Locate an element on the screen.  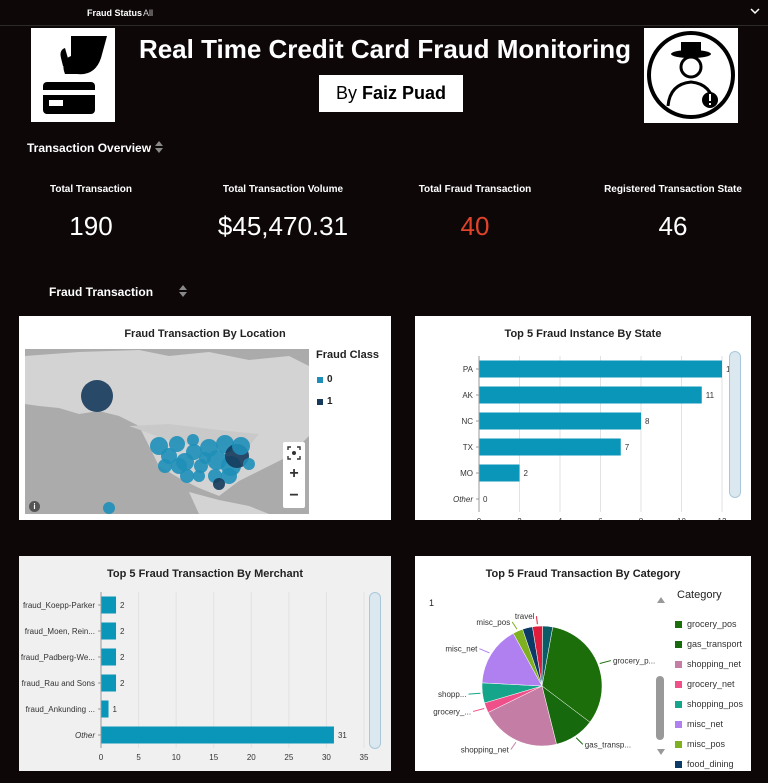
y-tick-label: fraud_Koepp-Parker is located at coordinates (59, 605).